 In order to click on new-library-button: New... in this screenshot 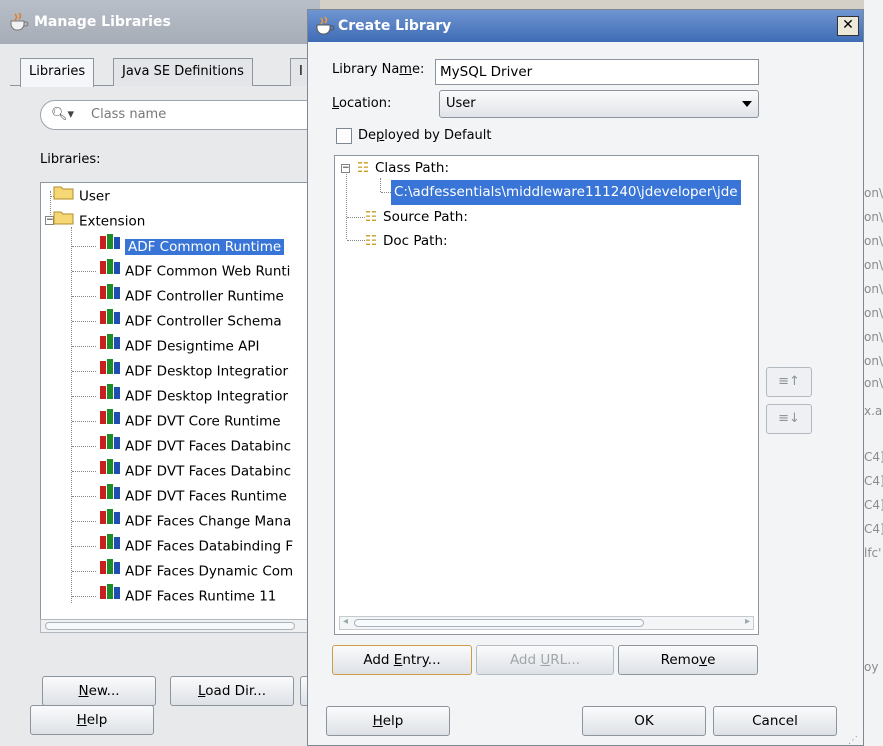, I will do `click(99, 691)`.